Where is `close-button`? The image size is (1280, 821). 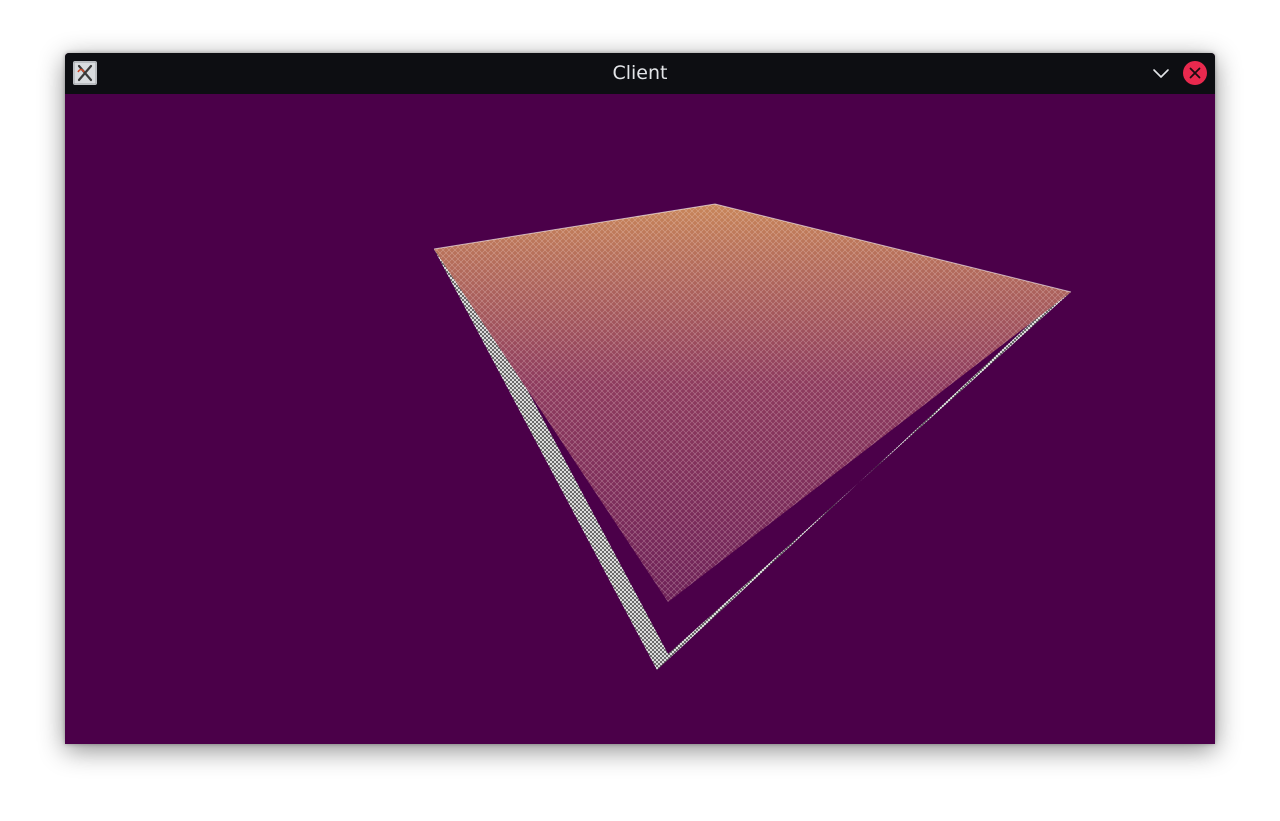 close-button is located at coordinates (1195, 73).